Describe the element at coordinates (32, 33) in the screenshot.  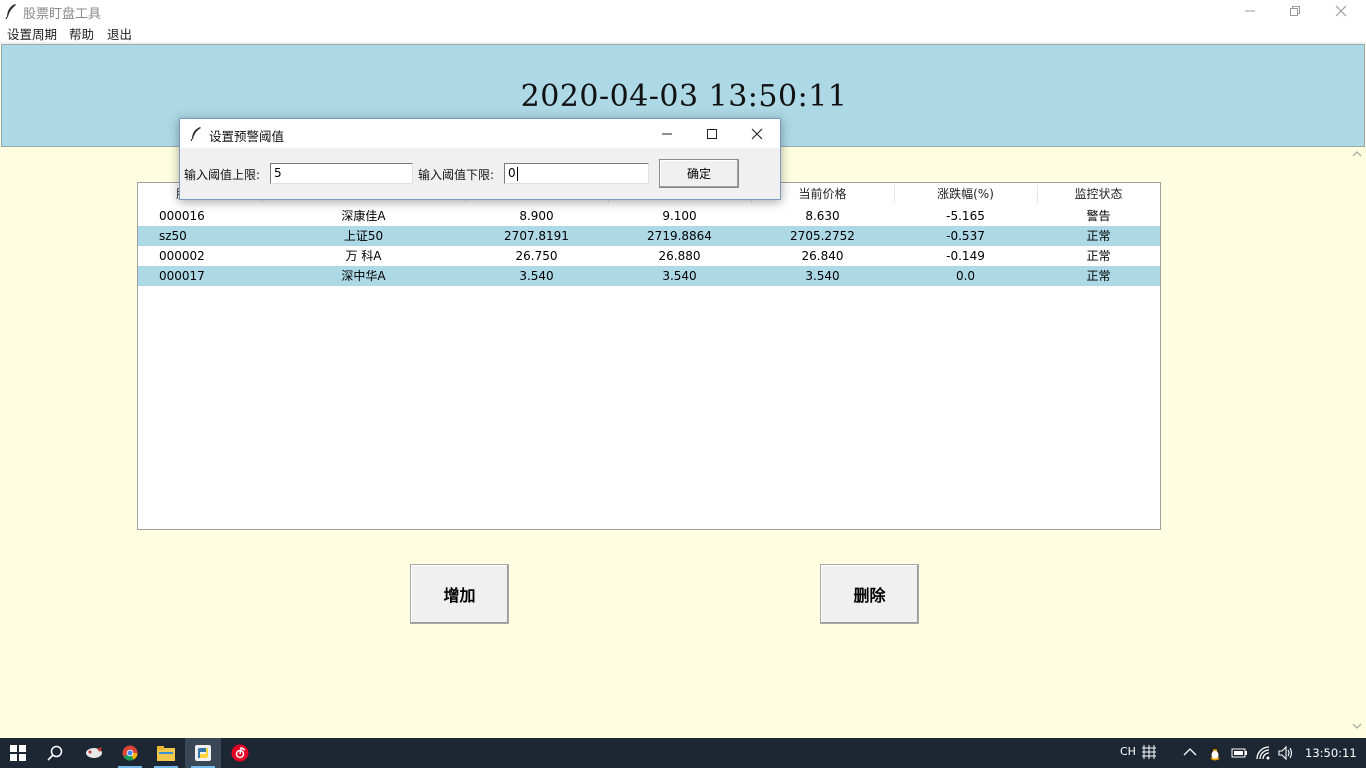
I see `menu-set-period: 设置周期` at that location.